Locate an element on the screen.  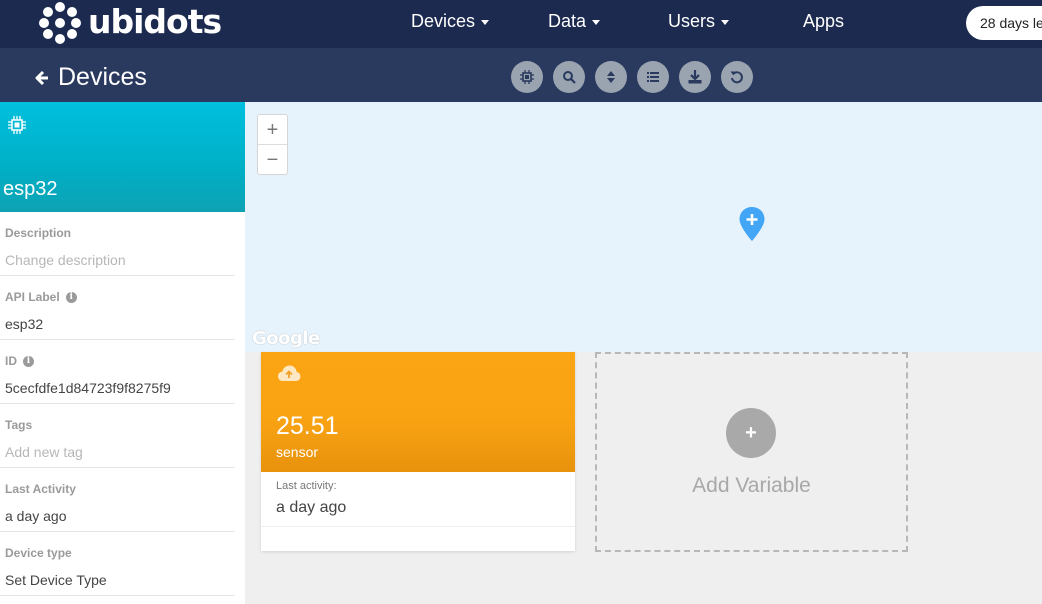
variable-name: sensor is located at coordinates (297, 452).